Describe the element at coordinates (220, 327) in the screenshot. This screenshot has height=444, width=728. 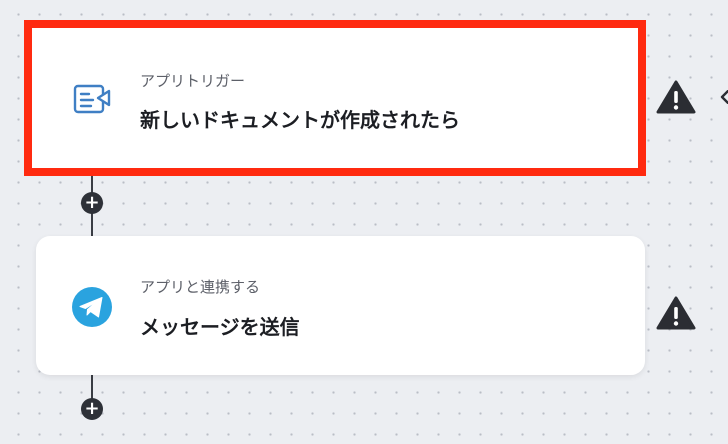
I see `step-title: メッセージを送信` at that location.